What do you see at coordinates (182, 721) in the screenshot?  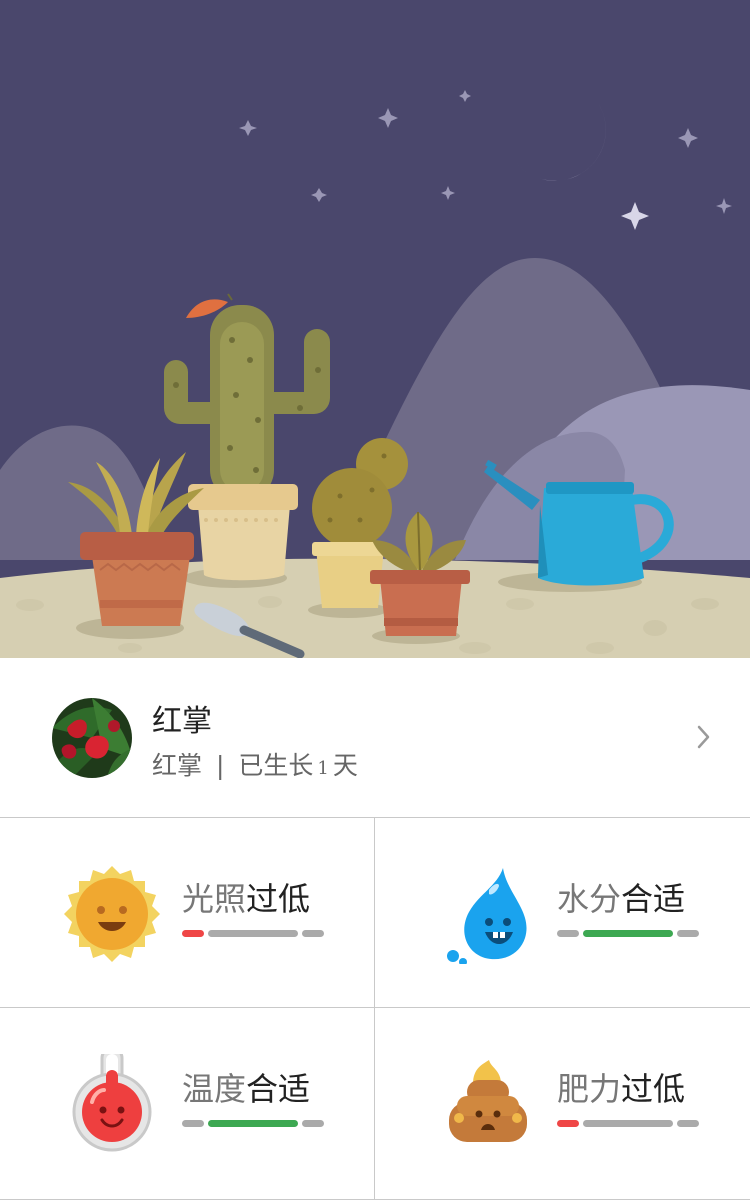 I see `plant-name: 红掌` at bounding box center [182, 721].